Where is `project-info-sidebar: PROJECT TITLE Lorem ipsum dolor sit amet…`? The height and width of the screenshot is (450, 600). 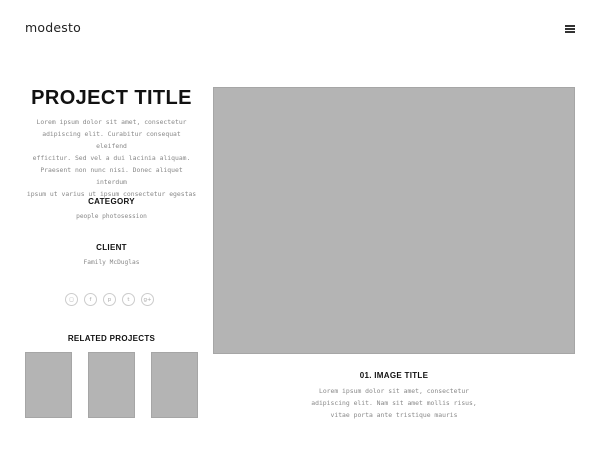 project-info-sidebar: PROJECT TITLE Lorem ipsum dolor sit amet… is located at coordinates (111, 196).